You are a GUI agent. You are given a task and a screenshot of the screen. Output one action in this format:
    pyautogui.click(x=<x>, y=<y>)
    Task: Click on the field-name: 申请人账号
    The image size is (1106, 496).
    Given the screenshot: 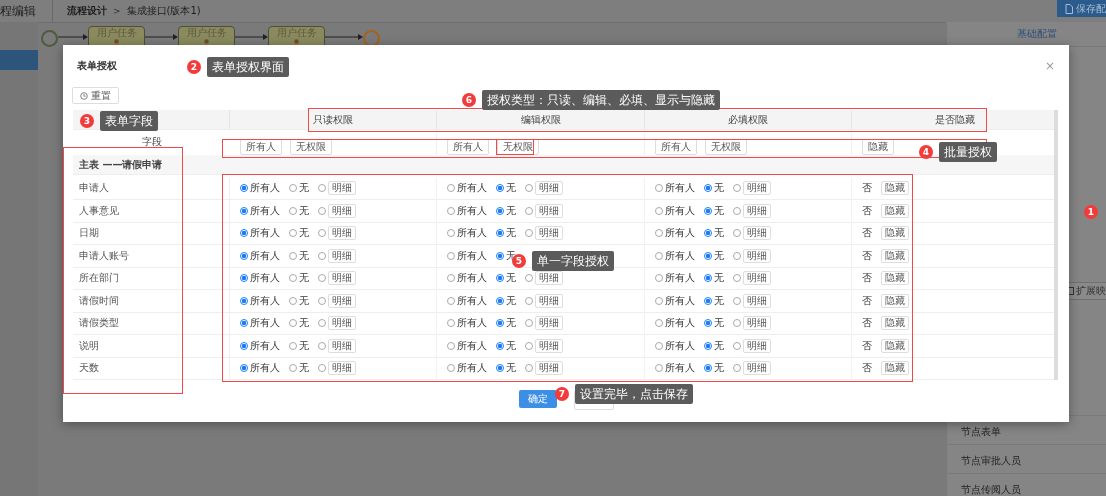 What is the action you would take?
    pyautogui.click(x=151, y=256)
    